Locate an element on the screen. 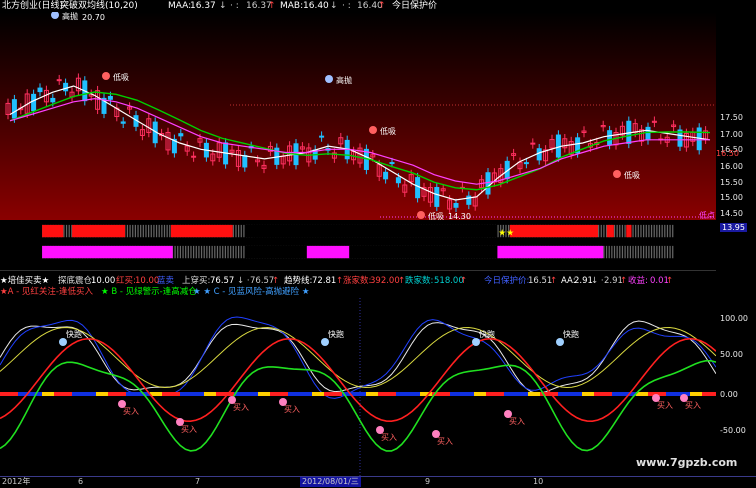 This screenshot has height=488, width=756. seg-value: 16.51 is located at coordinates (540, 281).